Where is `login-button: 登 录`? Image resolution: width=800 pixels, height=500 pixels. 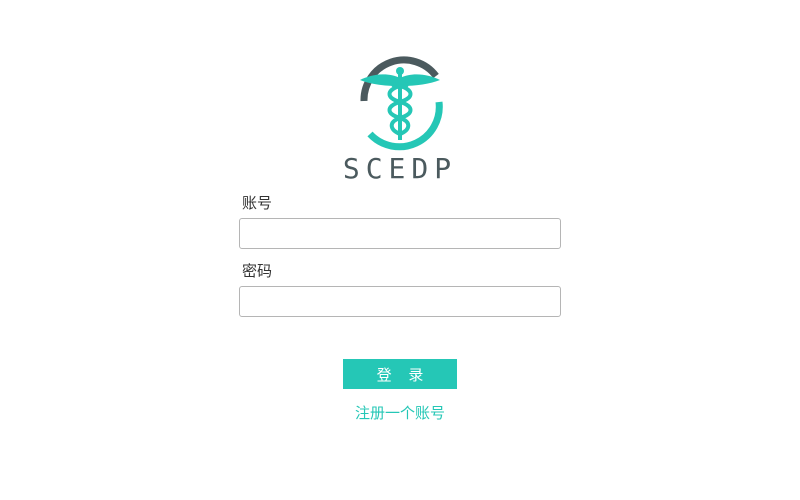 login-button: 登 录 is located at coordinates (400, 374).